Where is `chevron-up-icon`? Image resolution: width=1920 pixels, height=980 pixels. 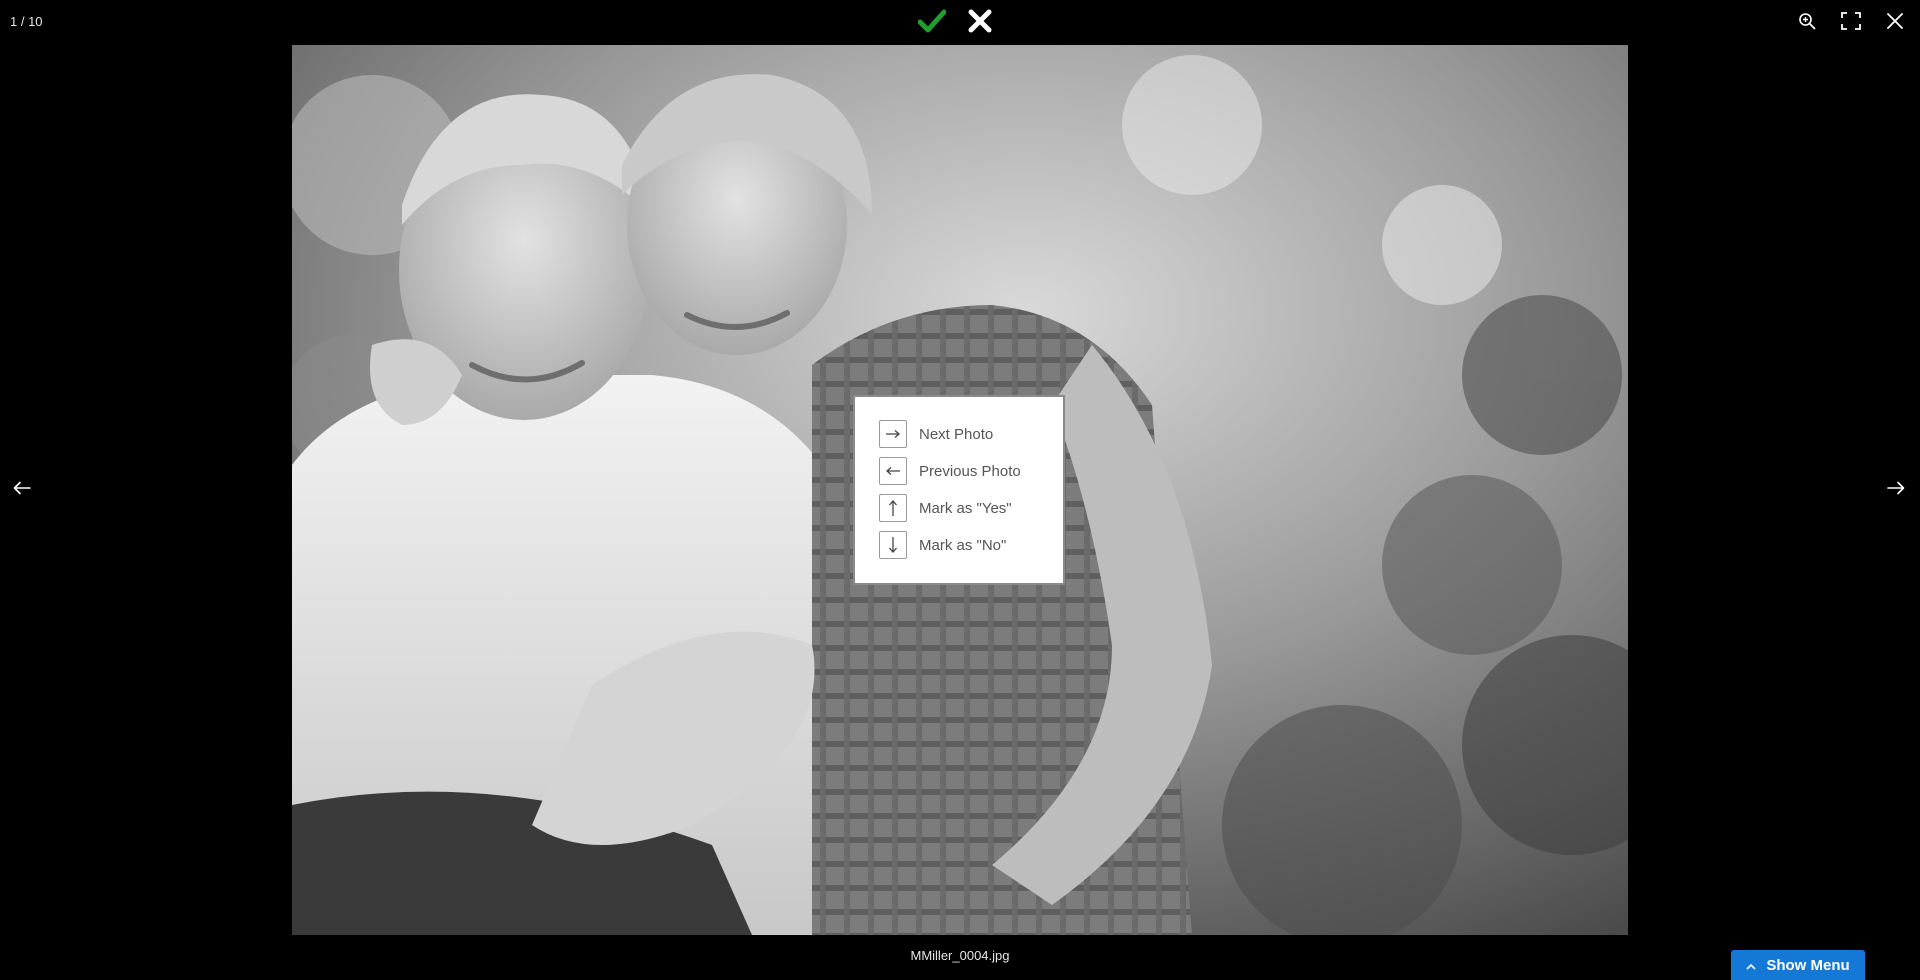
chevron-up-icon is located at coordinates (1751, 965).